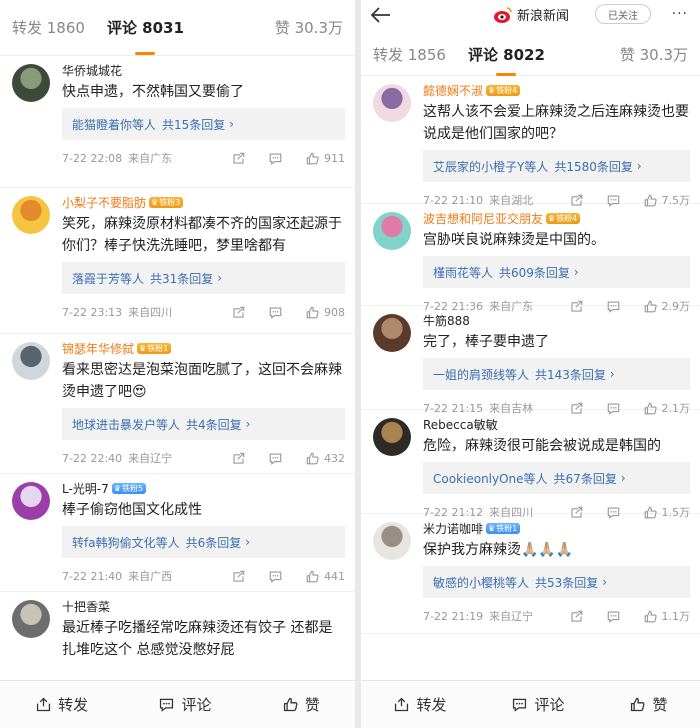  I want to click on reply-count: 共1580条回复, so click(593, 166).